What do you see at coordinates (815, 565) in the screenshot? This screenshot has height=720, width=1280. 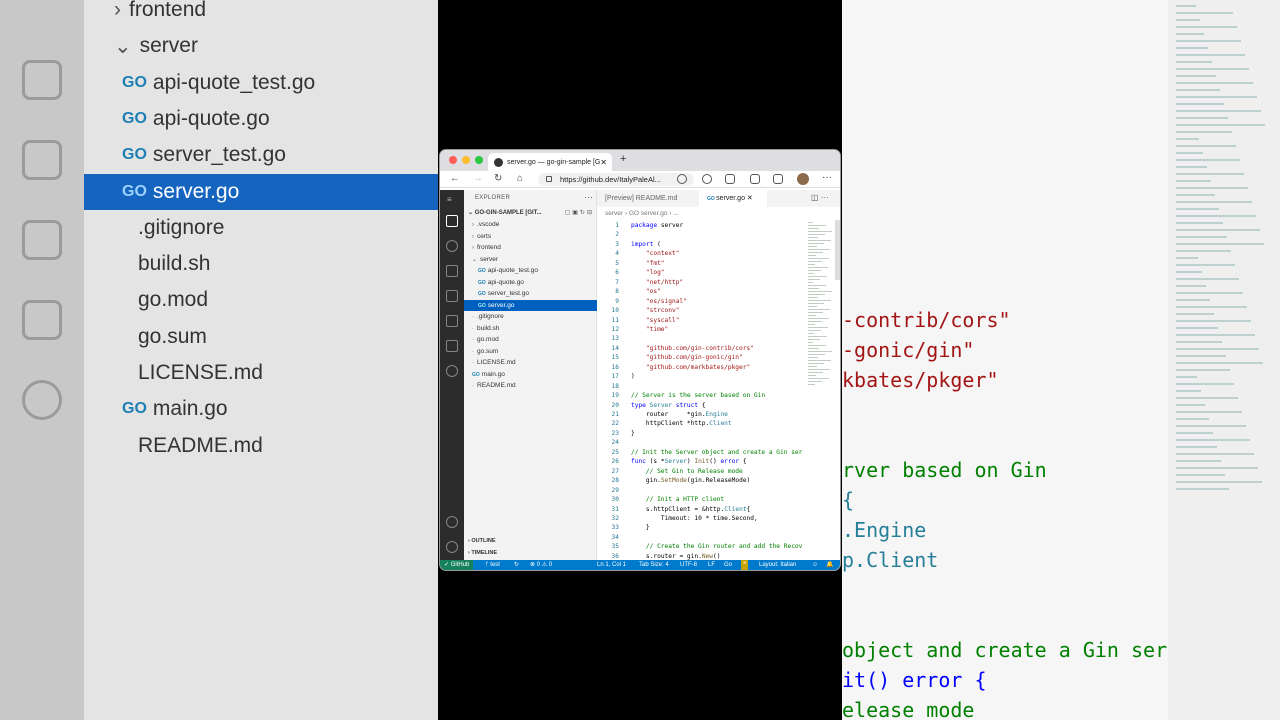 I see `feedback-icon: ☺` at bounding box center [815, 565].